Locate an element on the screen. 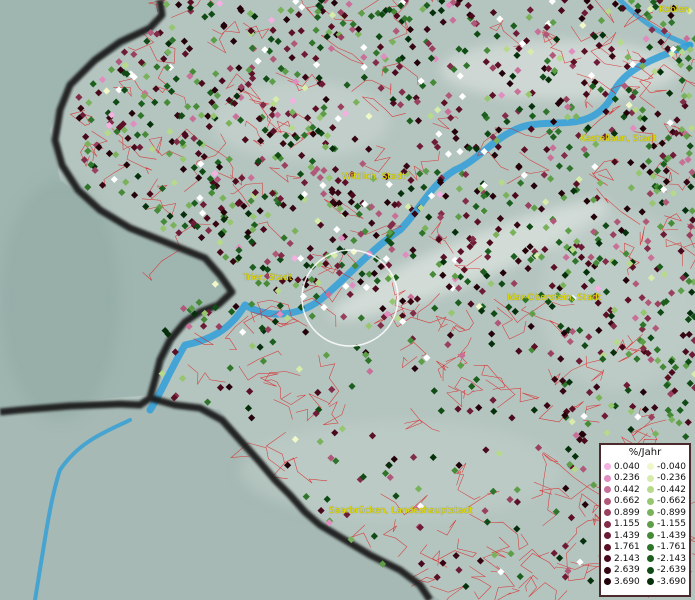 Image resolution: width=695 pixels, height=600 pixels. city-label-kastellaun: Kastellaun, Stadt is located at coordinates (618, 139).